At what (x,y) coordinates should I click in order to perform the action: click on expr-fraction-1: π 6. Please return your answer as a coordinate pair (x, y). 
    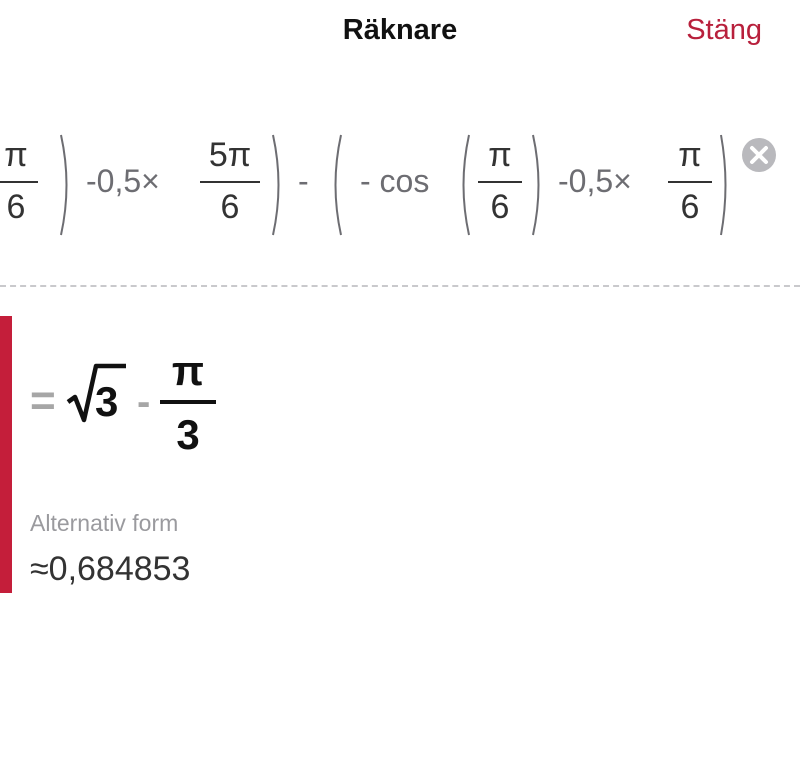
    Looking at the image, I should click on (19, 181).